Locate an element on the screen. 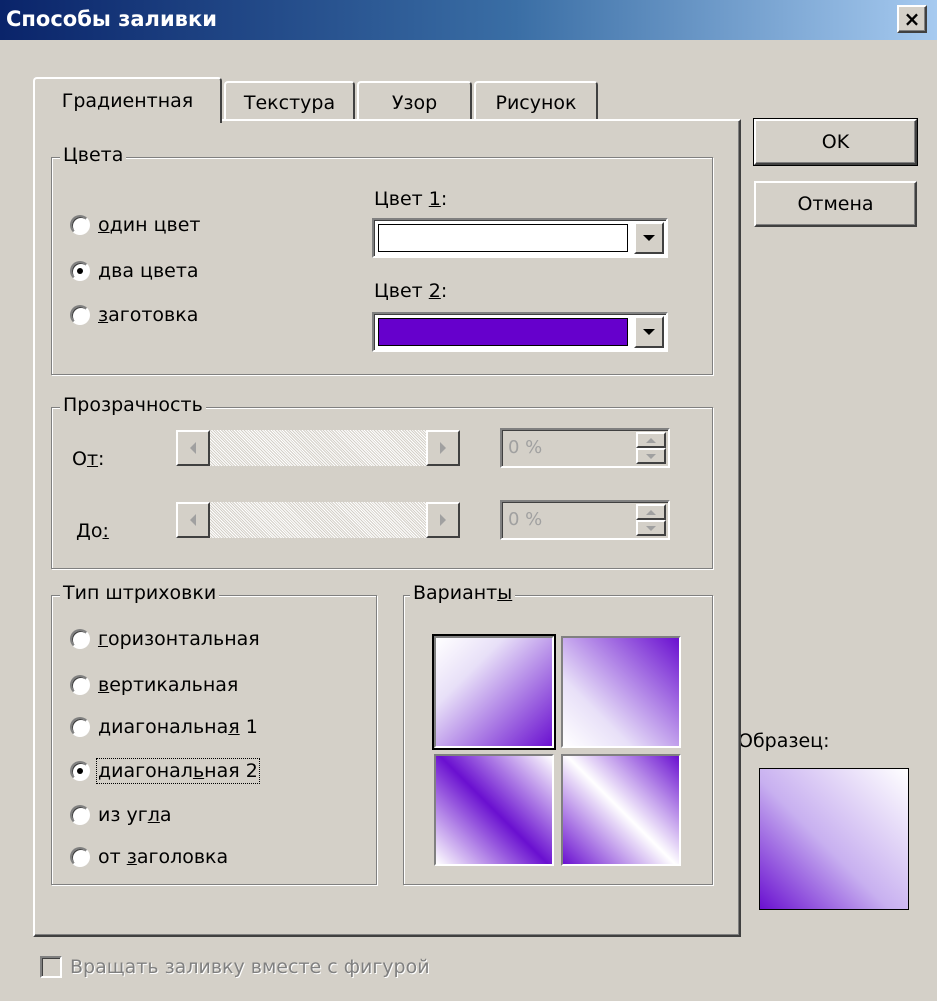  radio-label: диагональная 1 is located at coordinates (178, 727).